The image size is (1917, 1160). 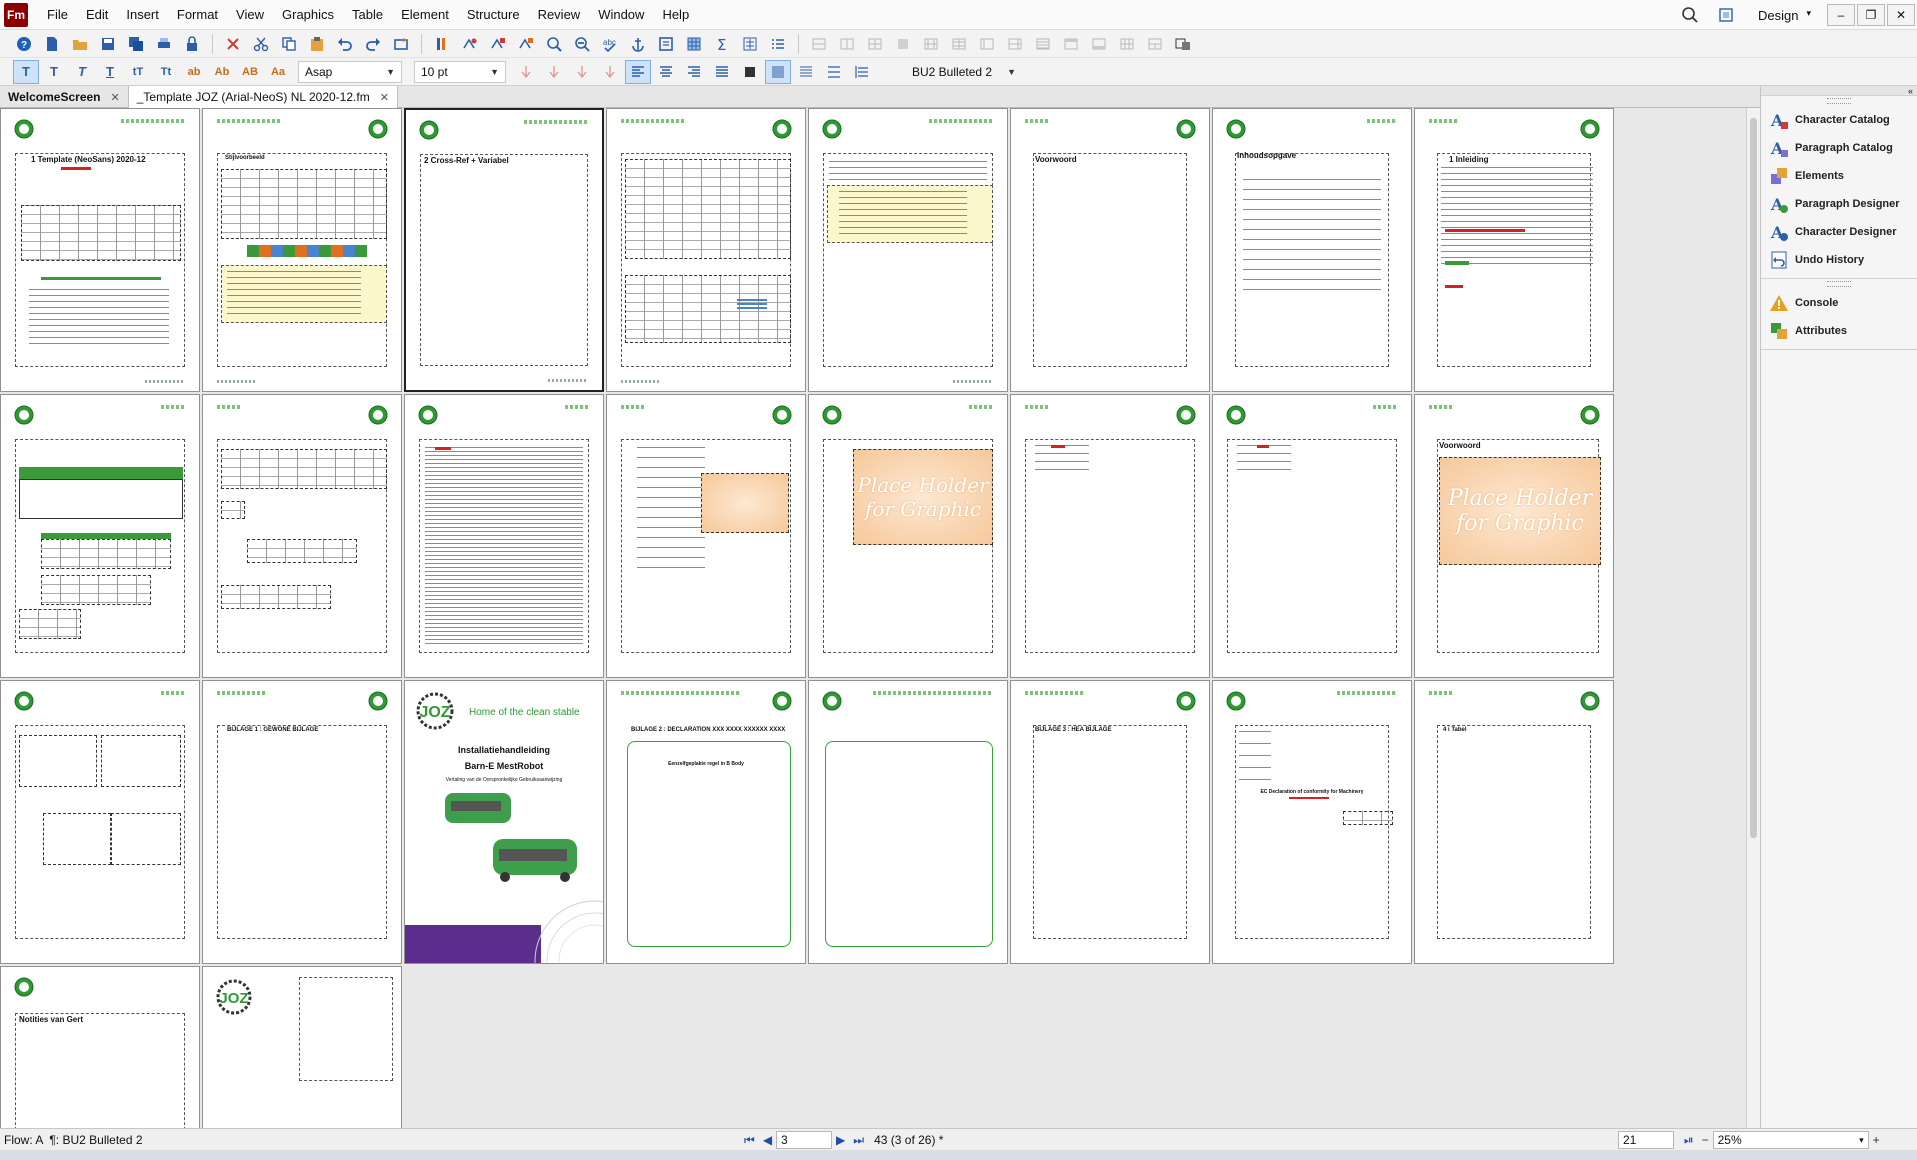 What do you see at coordinates (1901, 15) in the screenshot?
I see `close-button: ✕` at bounding box center [1901, 15].